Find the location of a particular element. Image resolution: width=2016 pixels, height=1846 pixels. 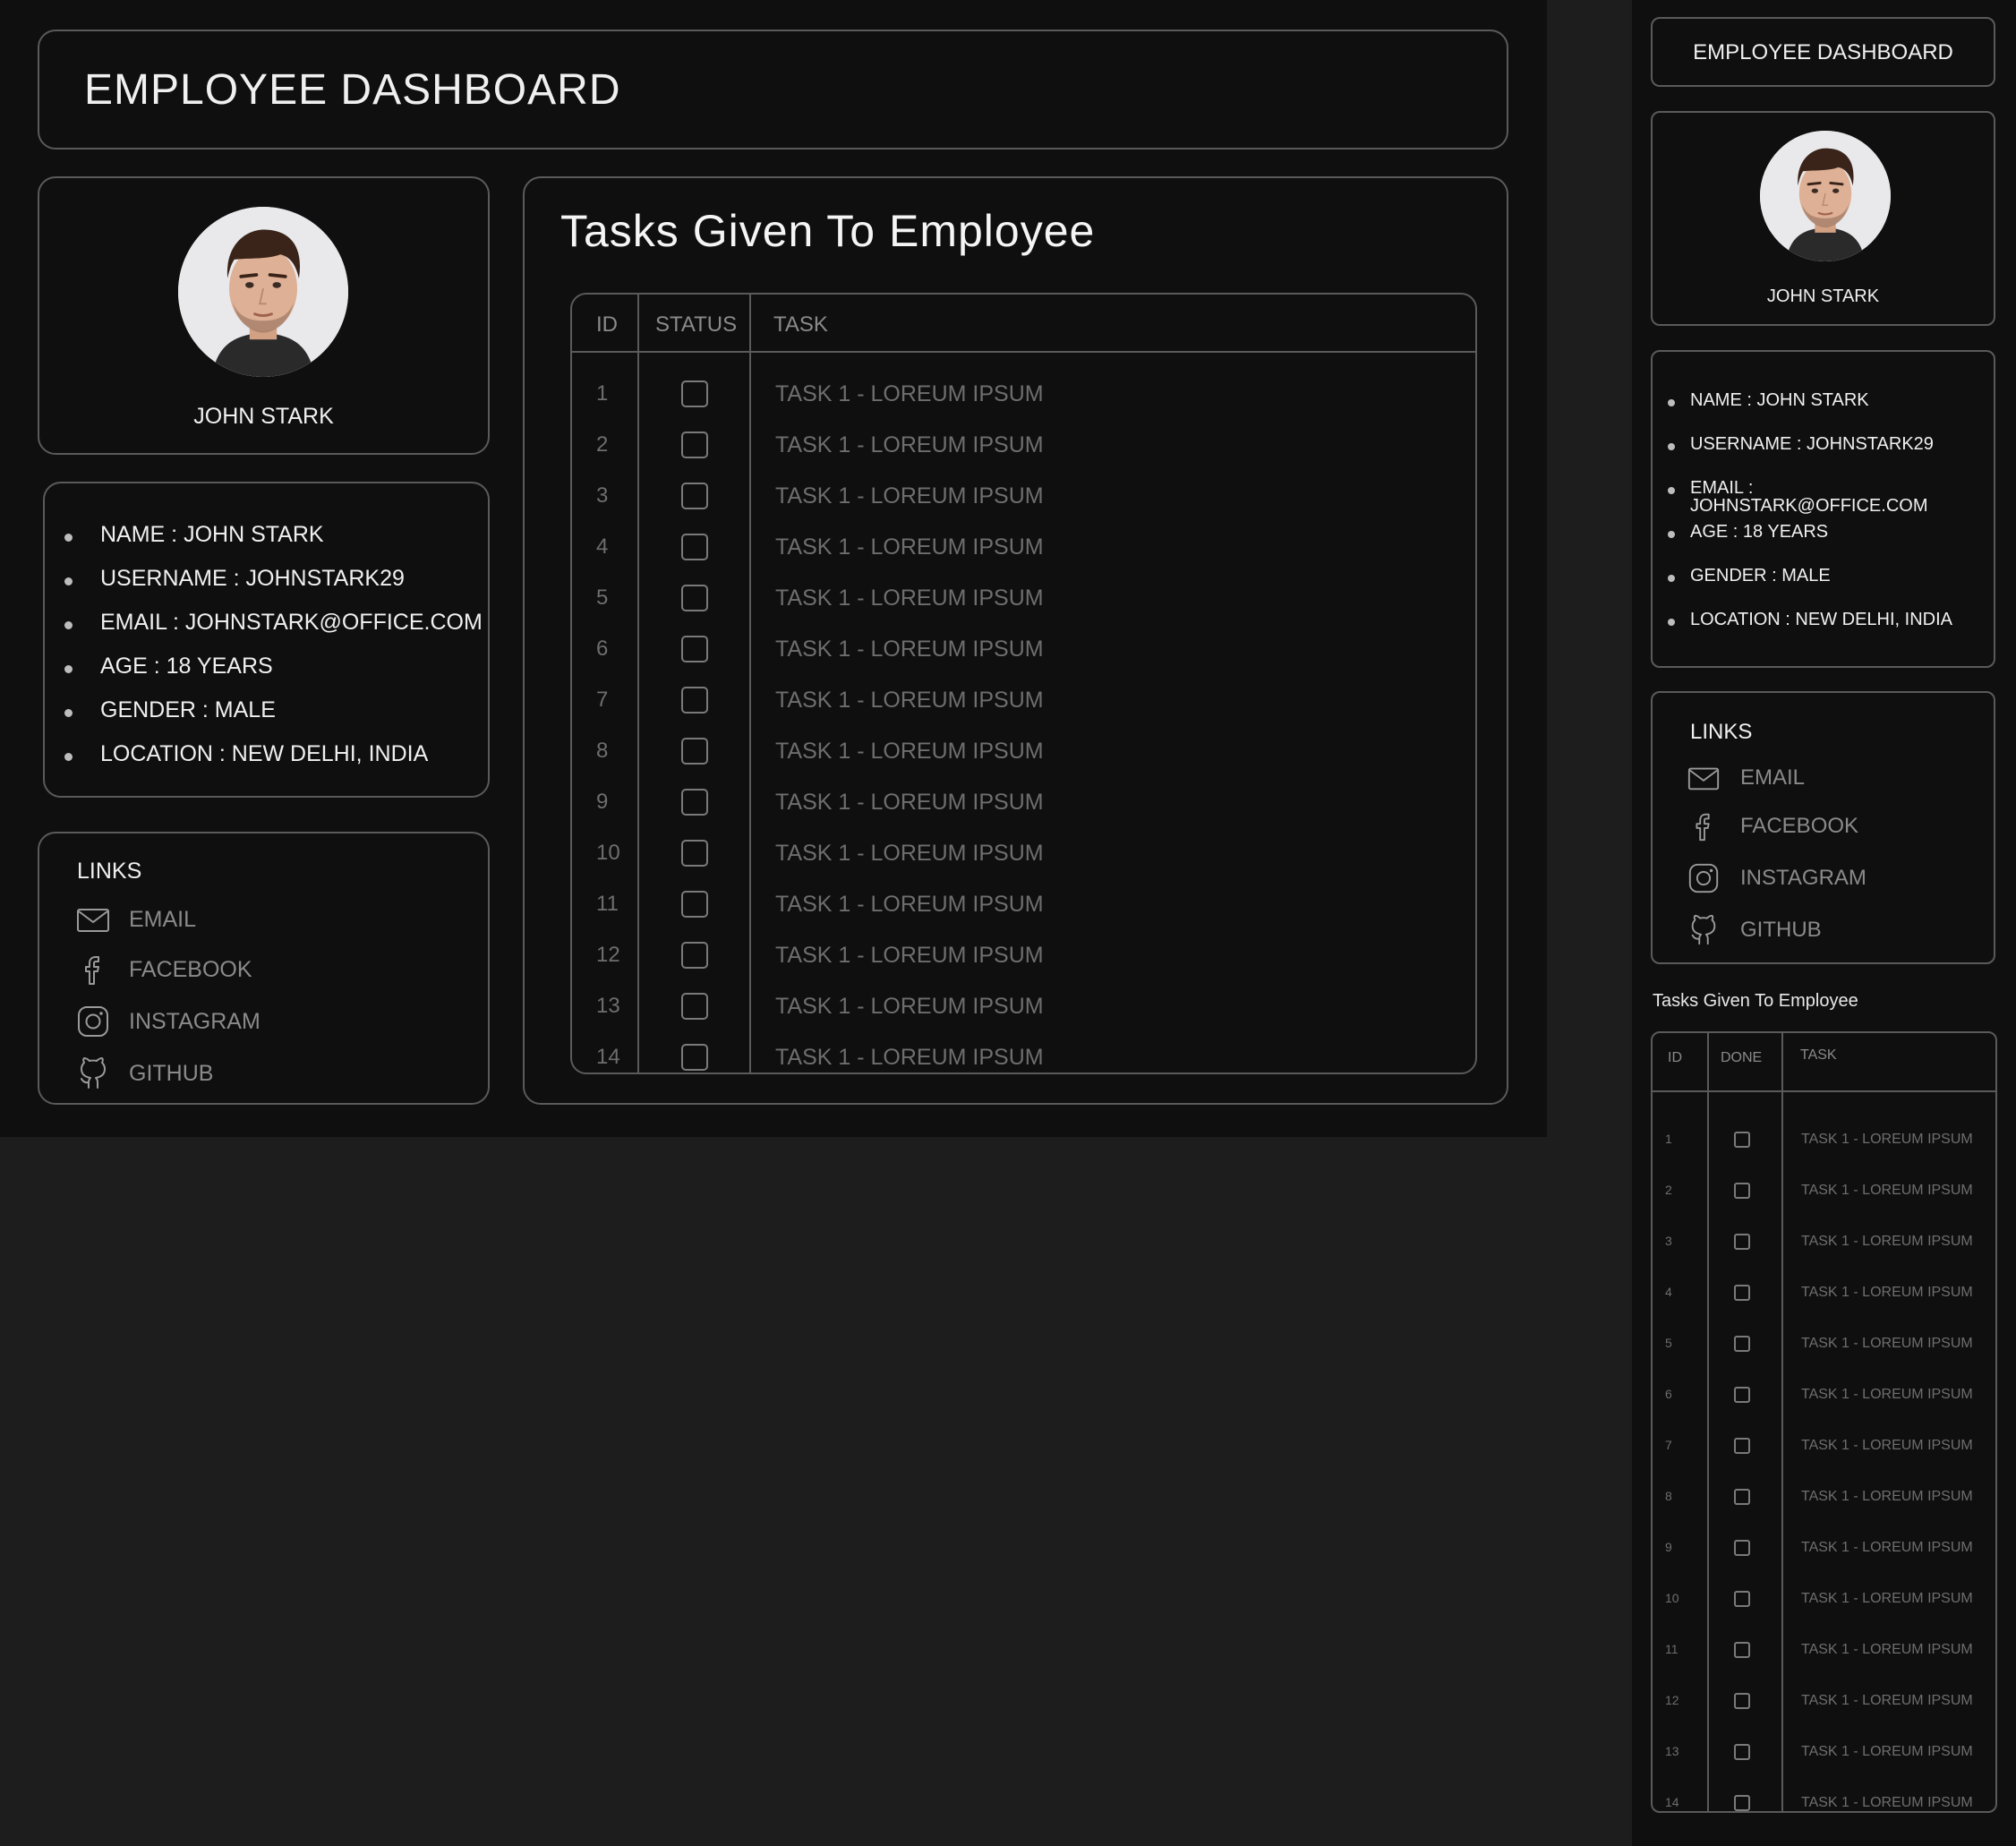

link-instagram-label: INSTAGRAM is located at coordinates (1803, 878).